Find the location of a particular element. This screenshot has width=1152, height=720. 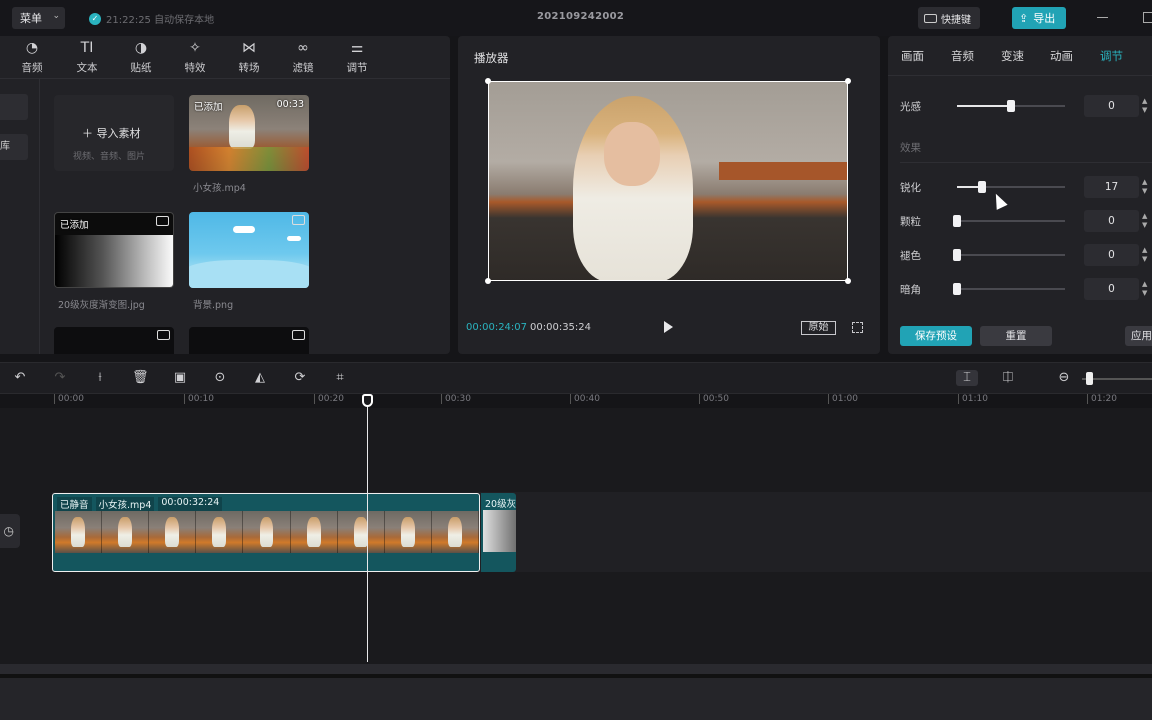

freeze-icon: ▣ is located at coordinates (180, 378).